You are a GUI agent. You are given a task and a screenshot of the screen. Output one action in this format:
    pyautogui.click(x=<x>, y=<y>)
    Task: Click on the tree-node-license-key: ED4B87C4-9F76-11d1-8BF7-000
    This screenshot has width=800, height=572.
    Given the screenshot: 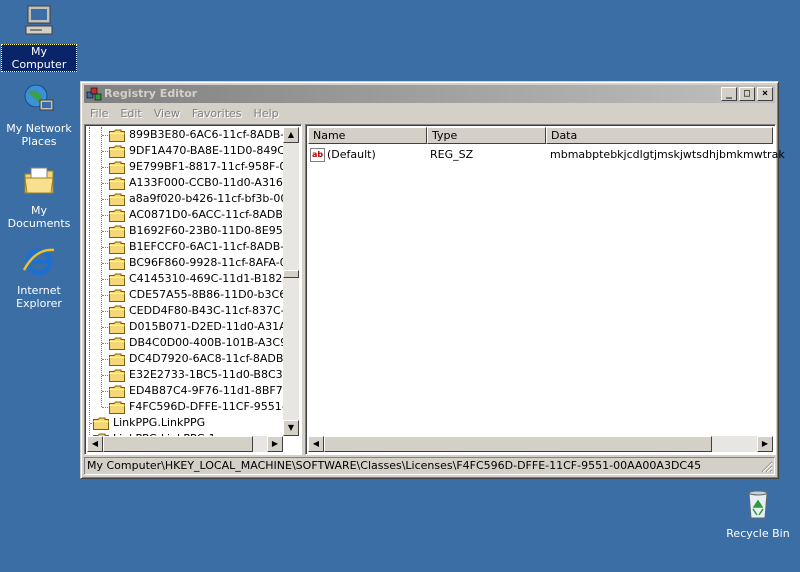 What is the action you would take?
    pyautogui.click(x=196, y=391)
    